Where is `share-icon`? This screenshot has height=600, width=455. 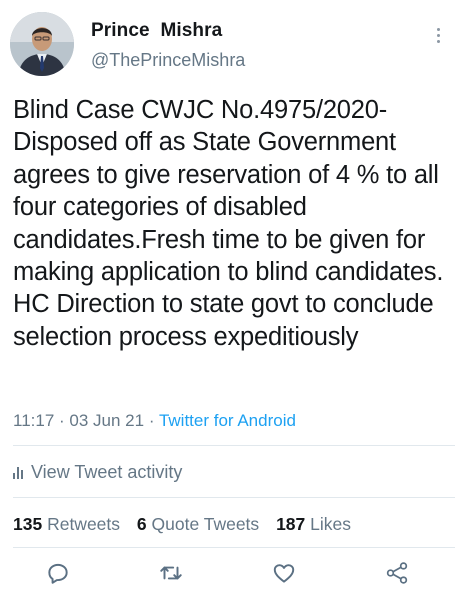
share-icon is located at coordinates (397, 573).